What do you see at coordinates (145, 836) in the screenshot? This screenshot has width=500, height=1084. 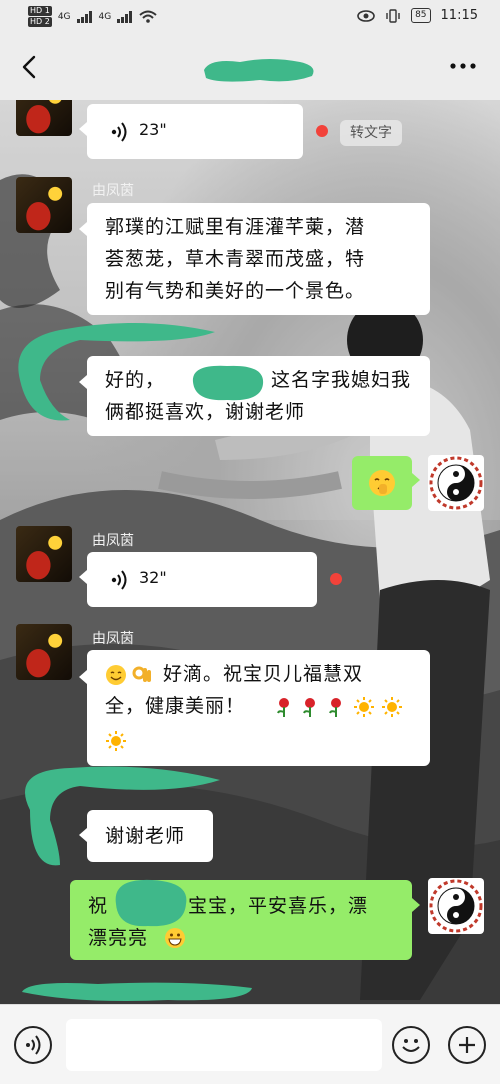 I see `message-line: 谢谢老师` at bounding box center [145, 836].